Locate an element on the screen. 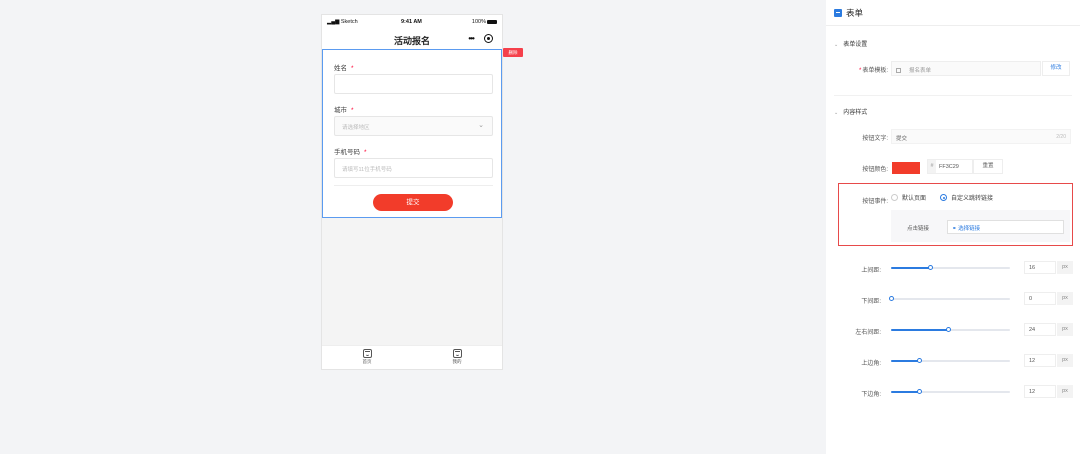 This screenshot has height=454, width=1080. status-time: 9:41 AM is located at coordinates (411, 22).